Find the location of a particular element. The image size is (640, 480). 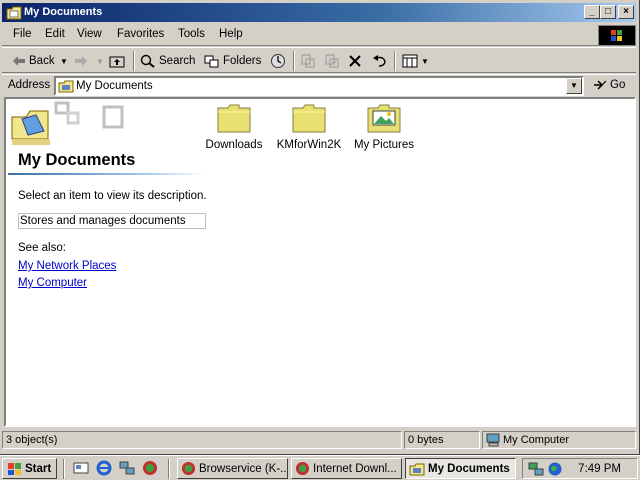

close-button: × is located at coordinates (626, 12).